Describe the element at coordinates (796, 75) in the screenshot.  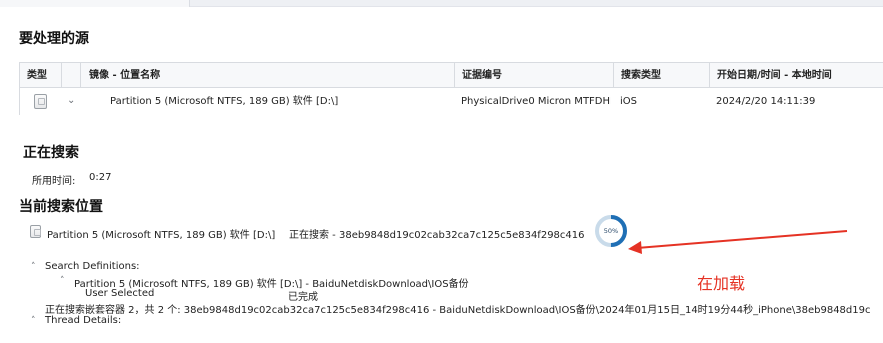
I see `col-header-start-time: 开始日期/时间 - 本地时间` at that location.